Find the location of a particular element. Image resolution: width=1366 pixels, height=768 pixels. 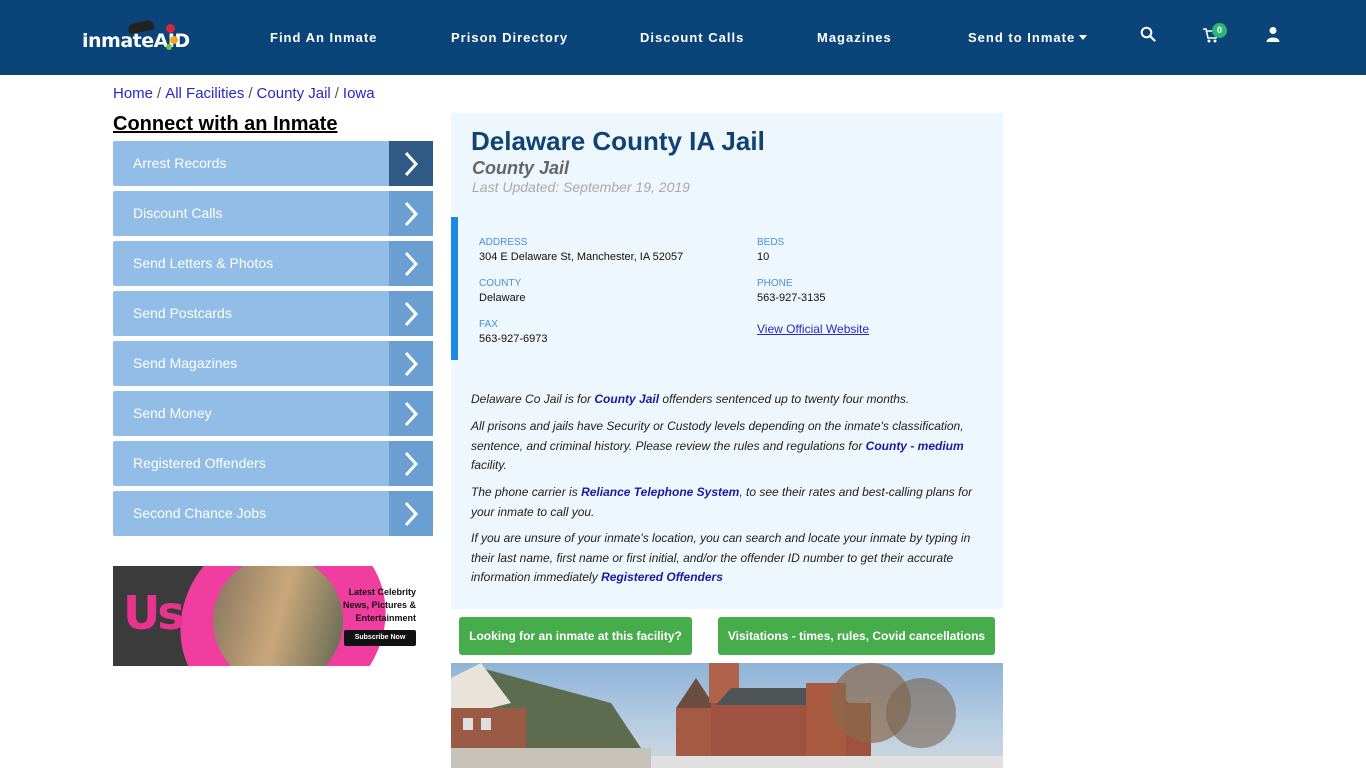

info-accent-bar is located at coordinates (454, 288).